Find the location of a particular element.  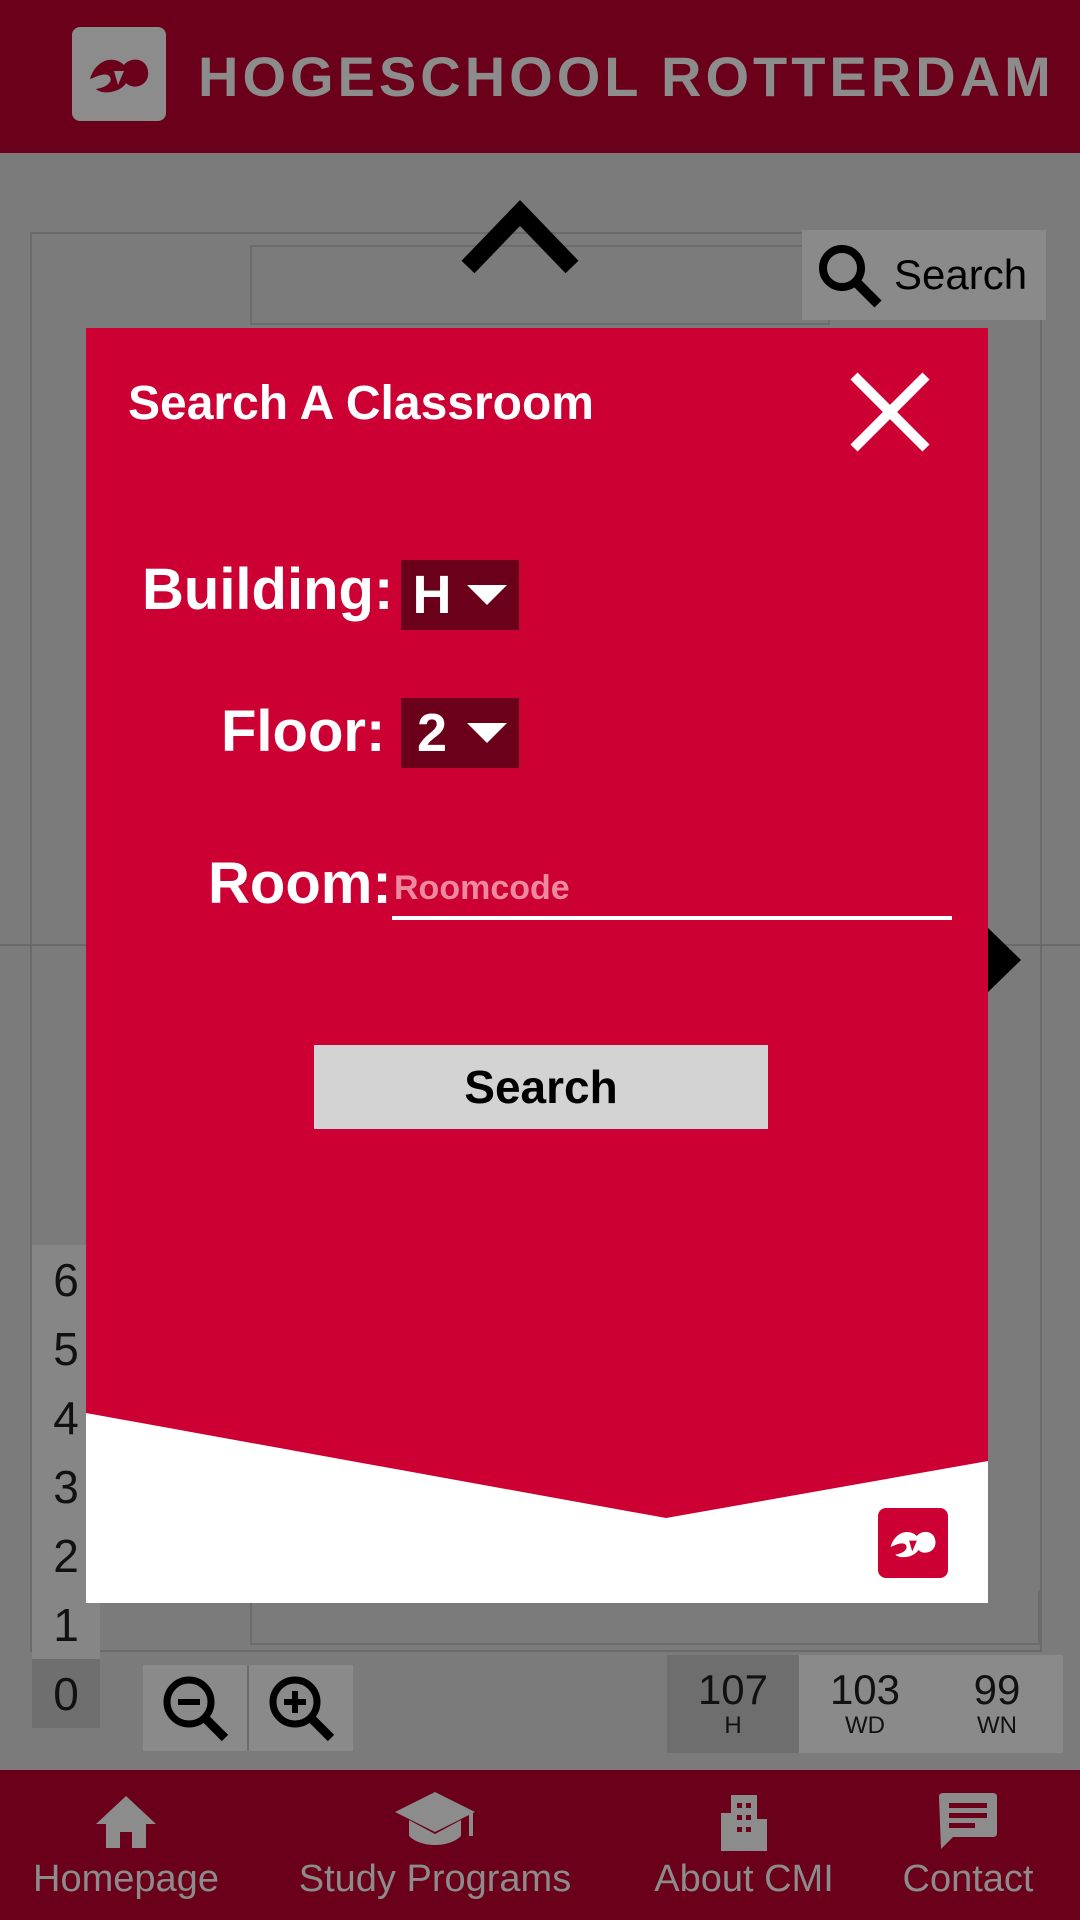

search-button: Search is located at coordinates (541, 1087).